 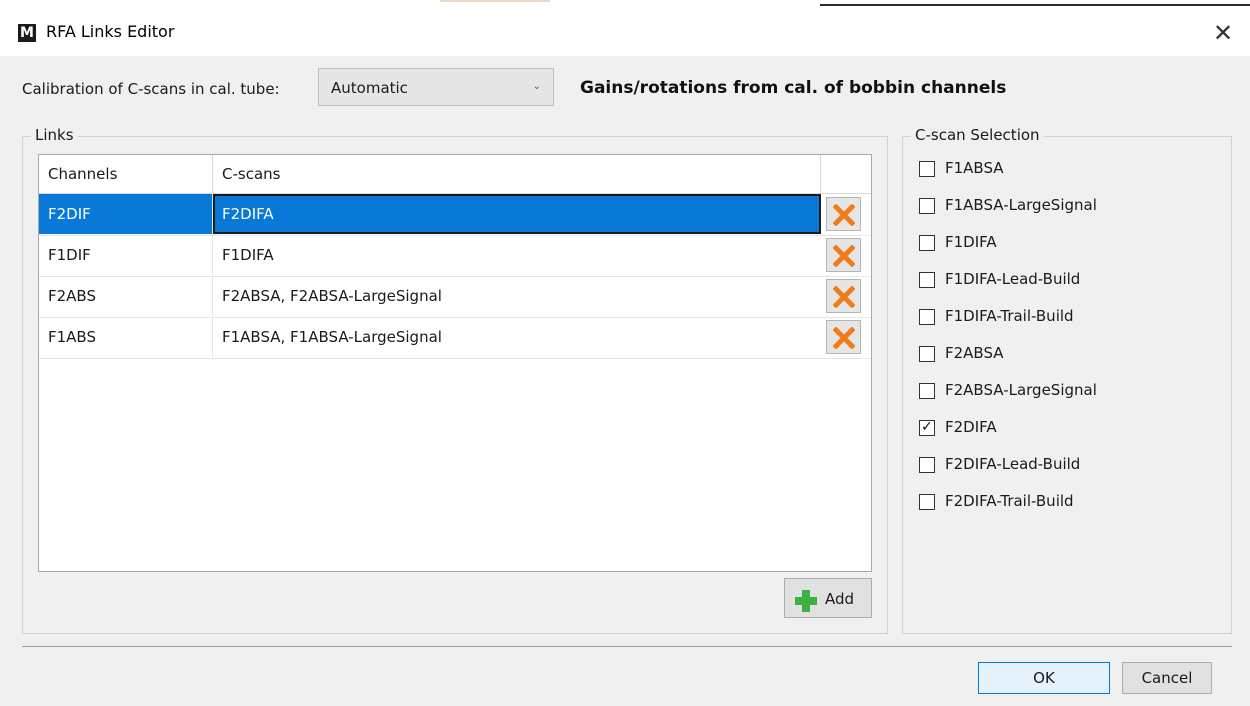 What do you see at coordinates (126, 174) in the screenshot?
I see `column-header-channels: Channels` at bounding box center [126, 174].